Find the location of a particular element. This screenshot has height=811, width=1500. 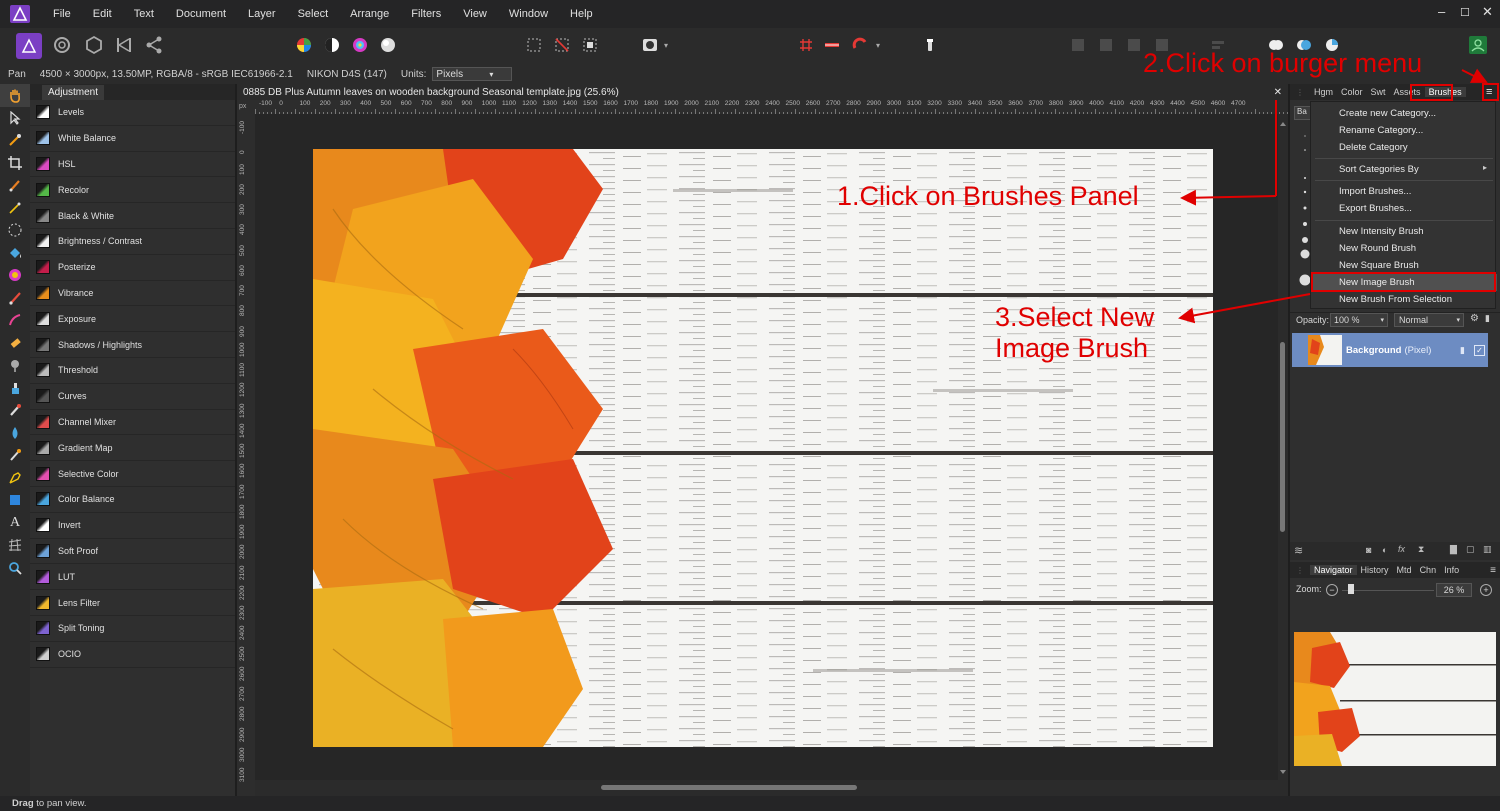

develop-persona-icon is located at coordinates (94, 45).